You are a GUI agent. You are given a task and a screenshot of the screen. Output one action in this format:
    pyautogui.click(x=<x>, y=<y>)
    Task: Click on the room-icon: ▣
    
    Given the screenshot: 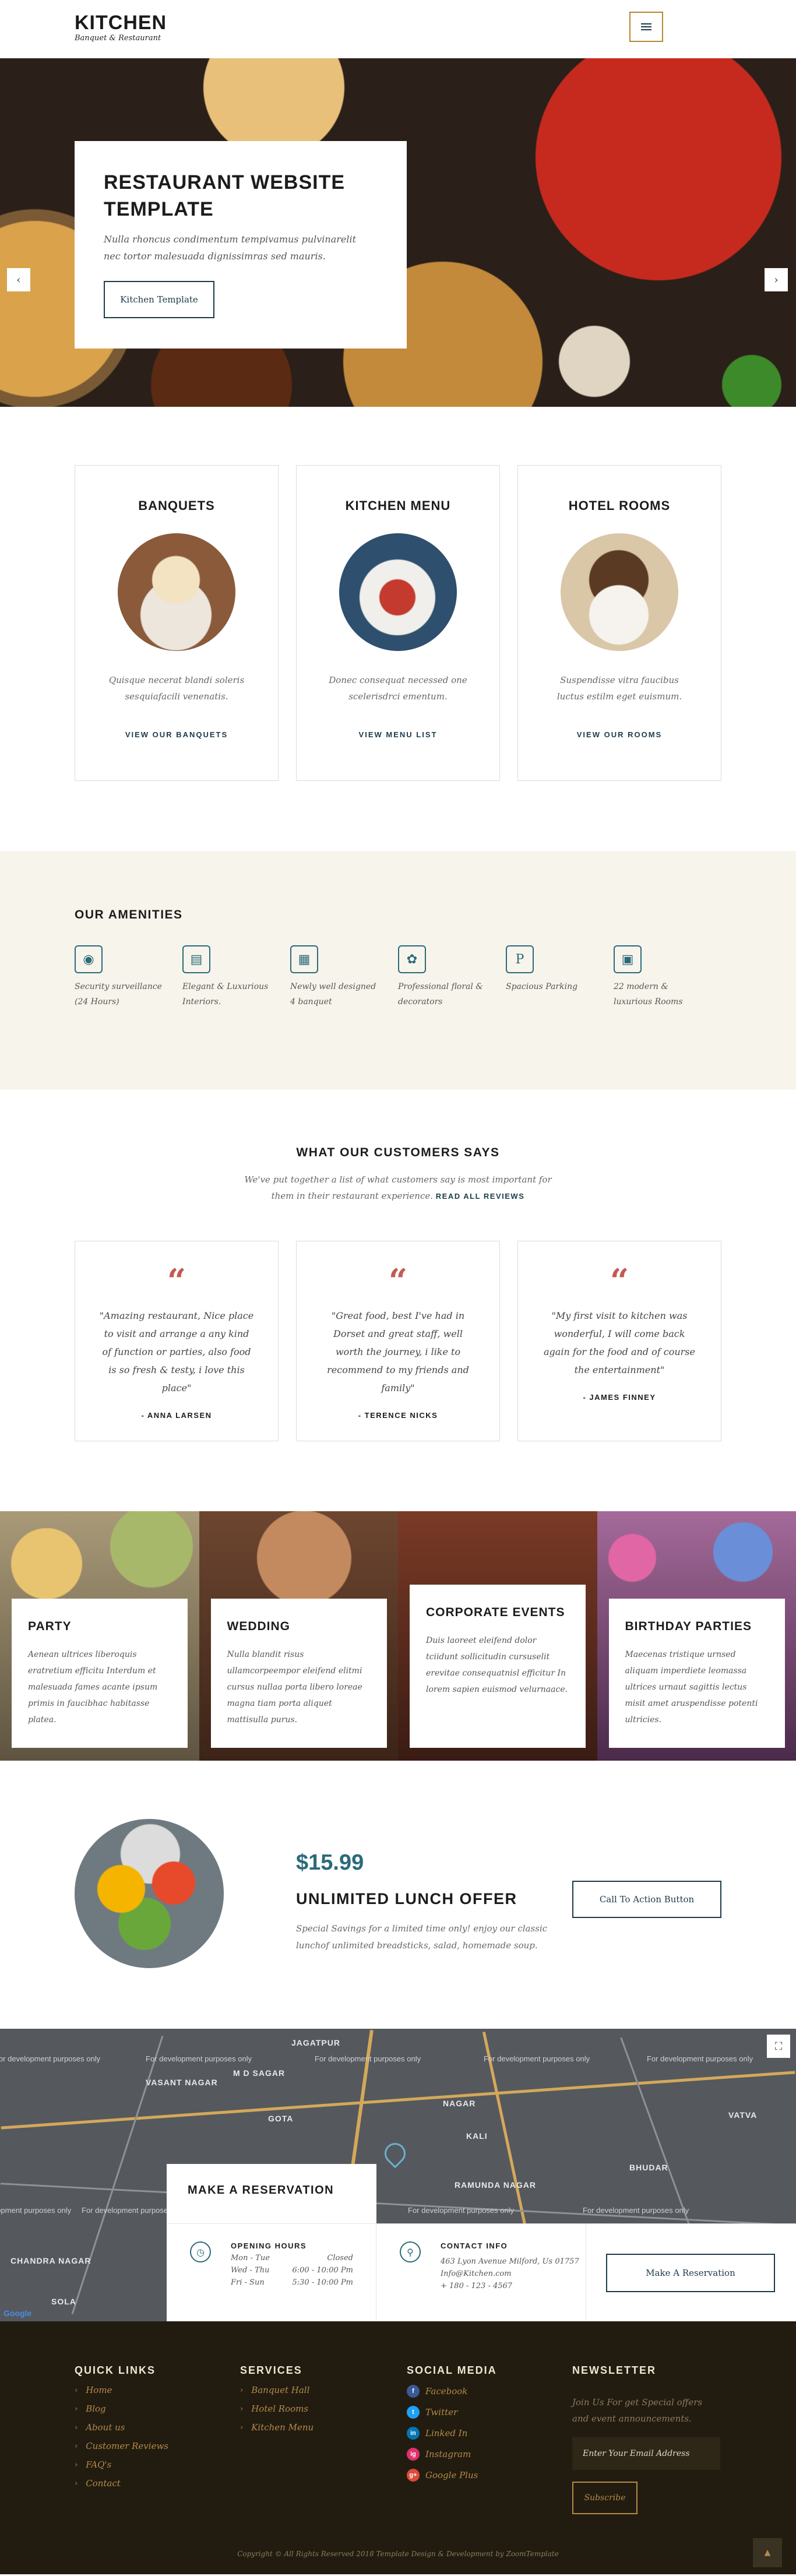 What is the action you would take?
    pyautogui.click(x=628, y=959)
    